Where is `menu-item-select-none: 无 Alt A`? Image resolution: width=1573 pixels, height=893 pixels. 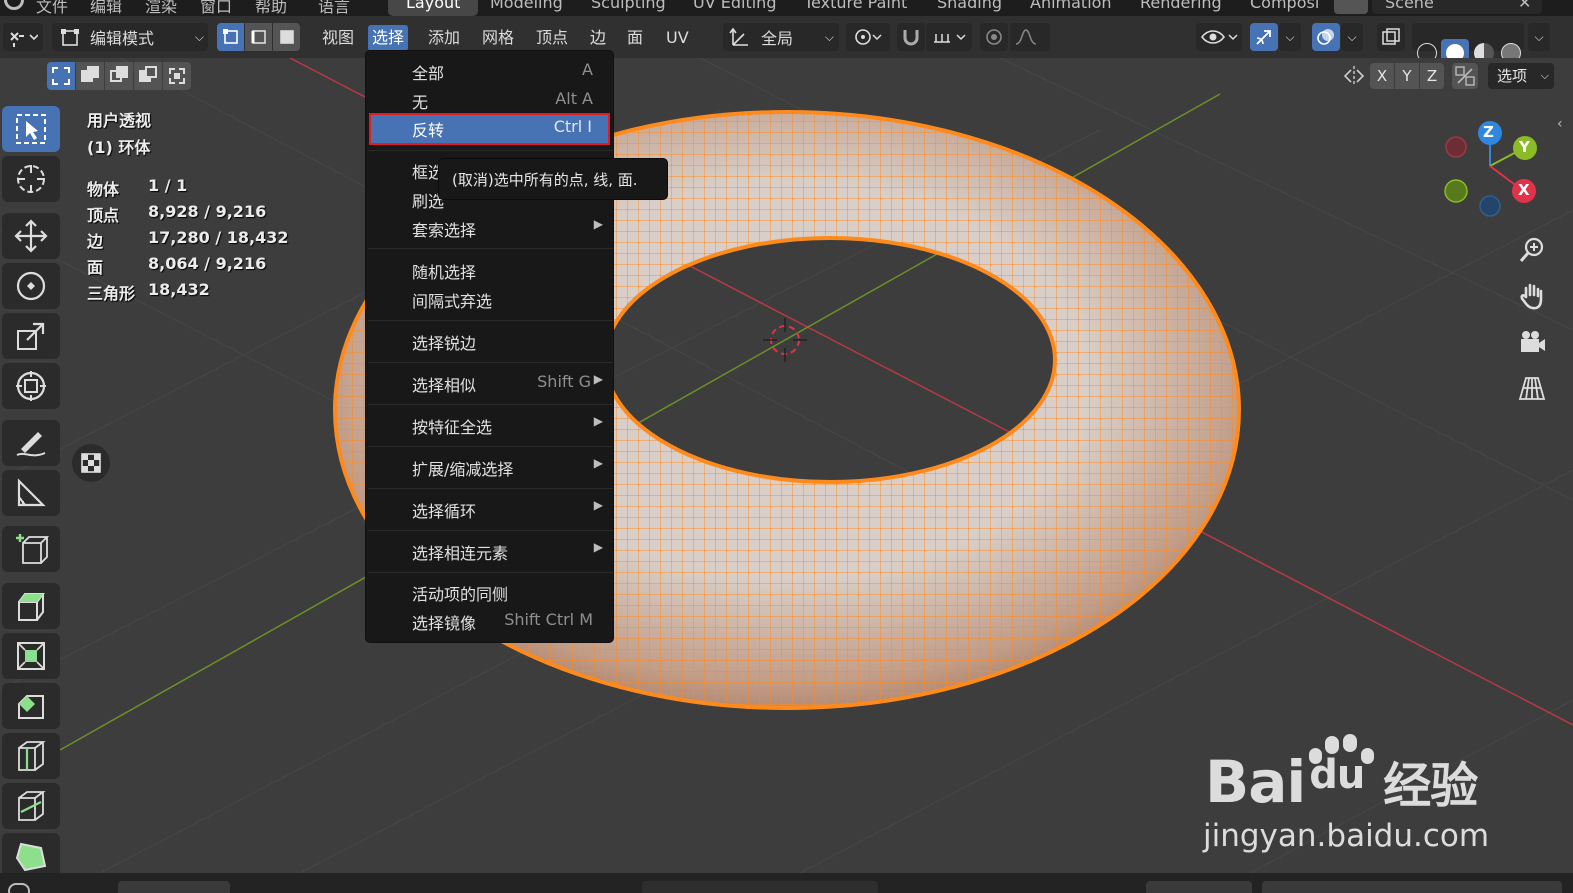
menu-item-select-none: 无 Alt A is located at coordinates (489, 99).